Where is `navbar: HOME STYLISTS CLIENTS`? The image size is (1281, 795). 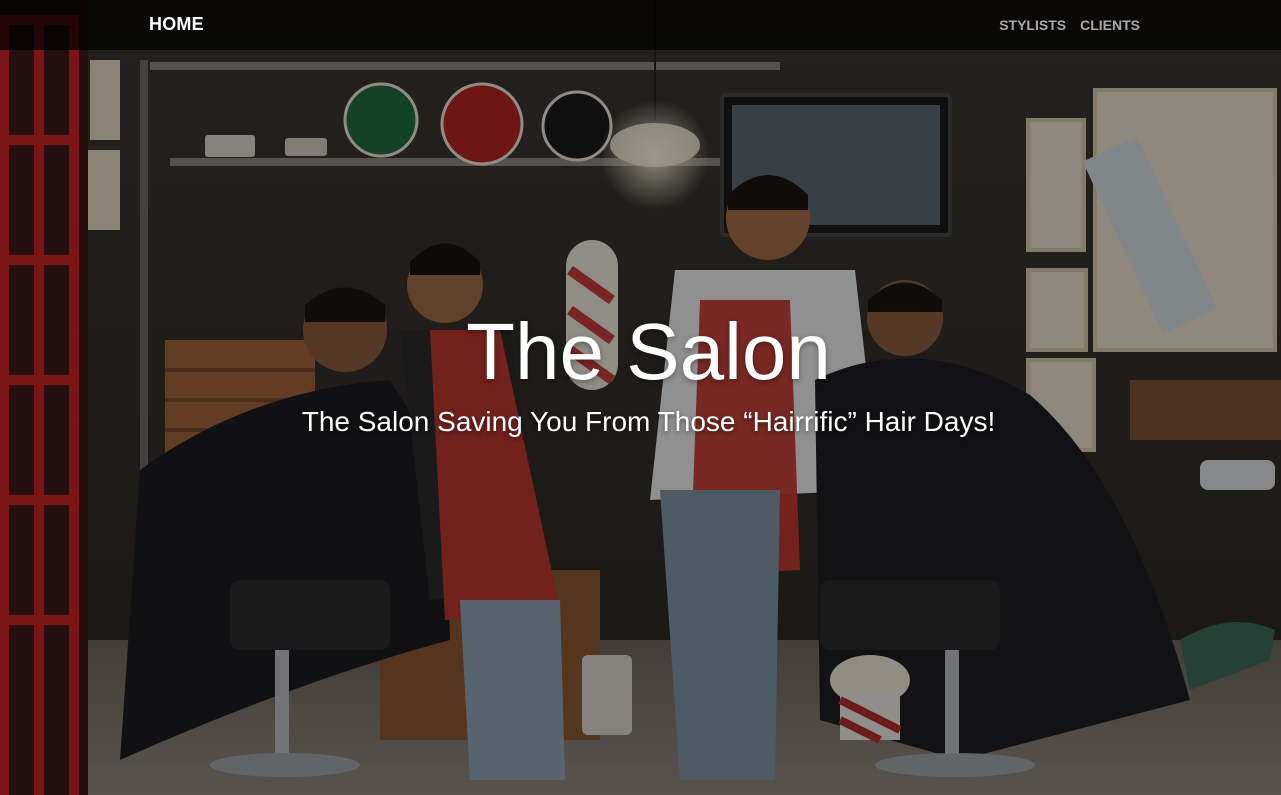
navbar: HOME STYLISTS CLIENTS is located at coordinates (640, 25).